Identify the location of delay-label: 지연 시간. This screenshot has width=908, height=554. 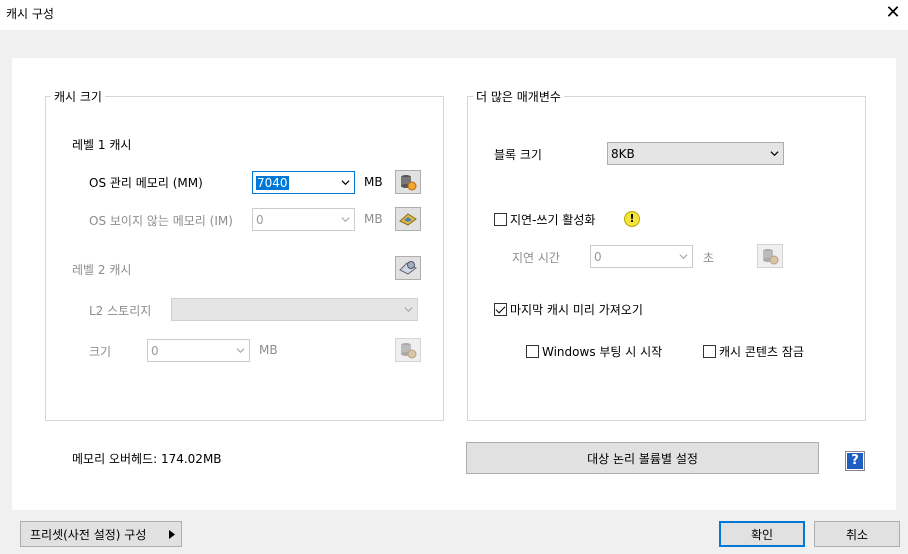
(536, 258).